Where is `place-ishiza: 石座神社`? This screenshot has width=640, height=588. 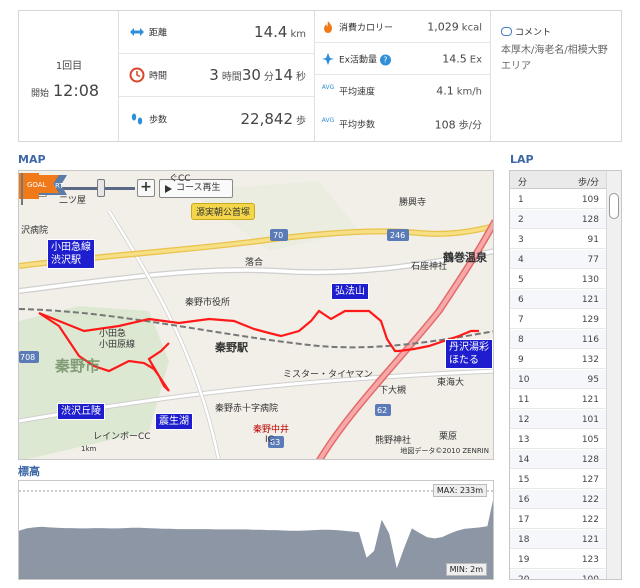
place-ishiza: 石座神社 is located at coordinates (429, 267).